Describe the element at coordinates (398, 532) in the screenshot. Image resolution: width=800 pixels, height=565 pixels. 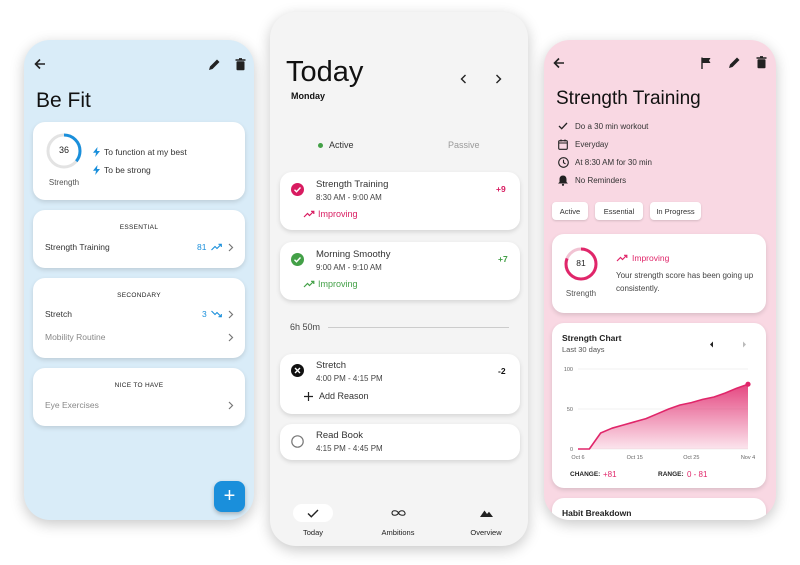
I see `nav-label: Ambitions` at that location.